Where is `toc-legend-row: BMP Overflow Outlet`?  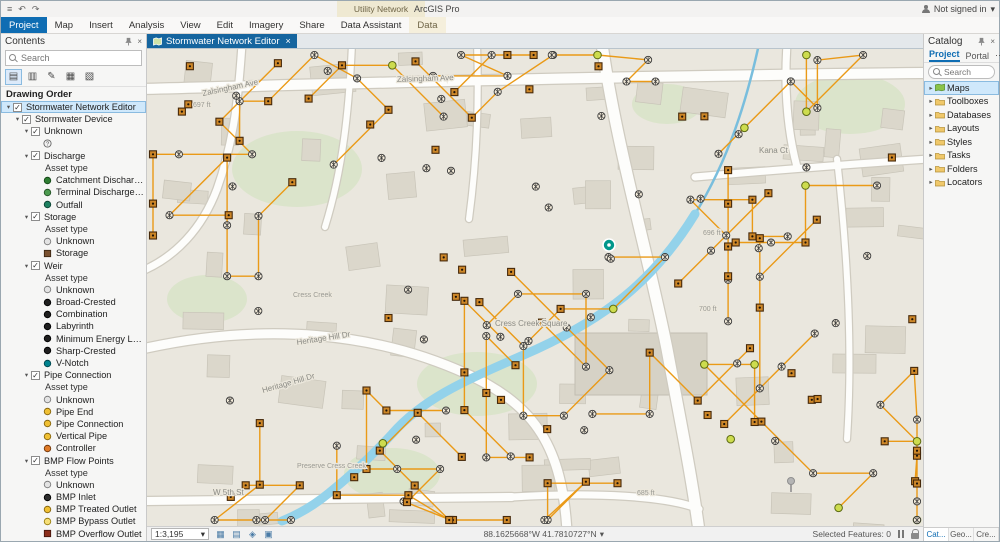 toc-legend-row: BMP Overflow Outlet is located at coordinates (73, 534).